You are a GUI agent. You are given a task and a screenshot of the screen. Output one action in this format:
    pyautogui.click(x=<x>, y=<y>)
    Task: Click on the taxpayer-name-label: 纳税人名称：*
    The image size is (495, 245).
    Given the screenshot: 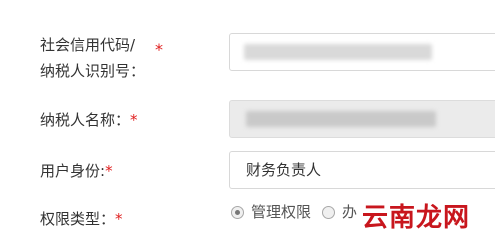 What is the action you would take?
    pyautogui.click(x=89, y=120)
    